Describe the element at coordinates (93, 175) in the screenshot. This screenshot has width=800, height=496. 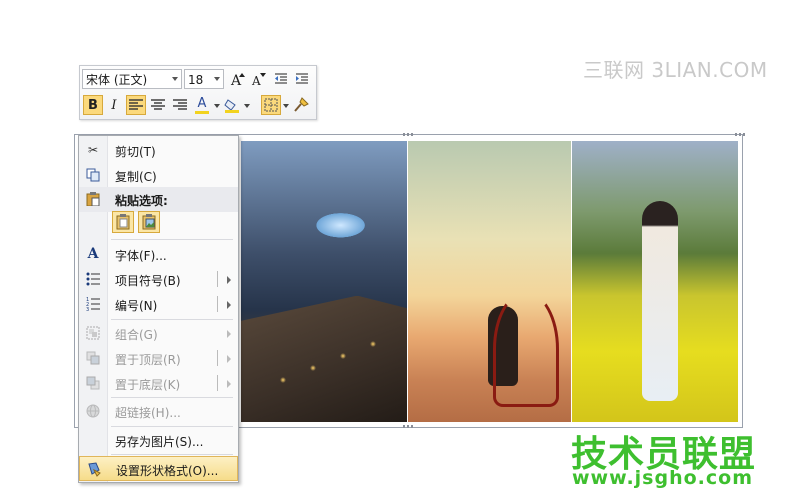
I see `copy-icon` at that location.